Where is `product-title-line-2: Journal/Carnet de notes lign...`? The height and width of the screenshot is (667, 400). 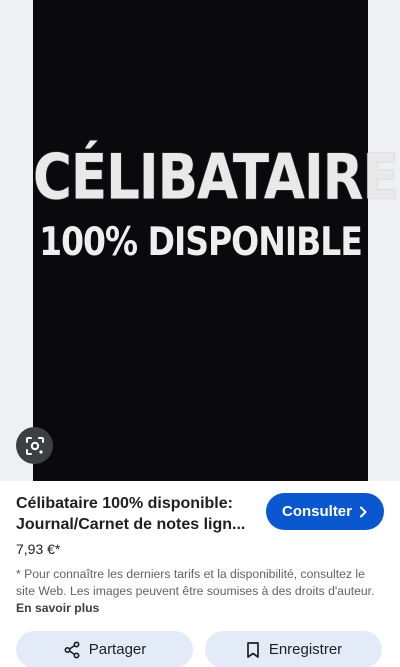 product-title-line-2: Journal/Carnet de notes lign... is located at coordinates (131, 524).